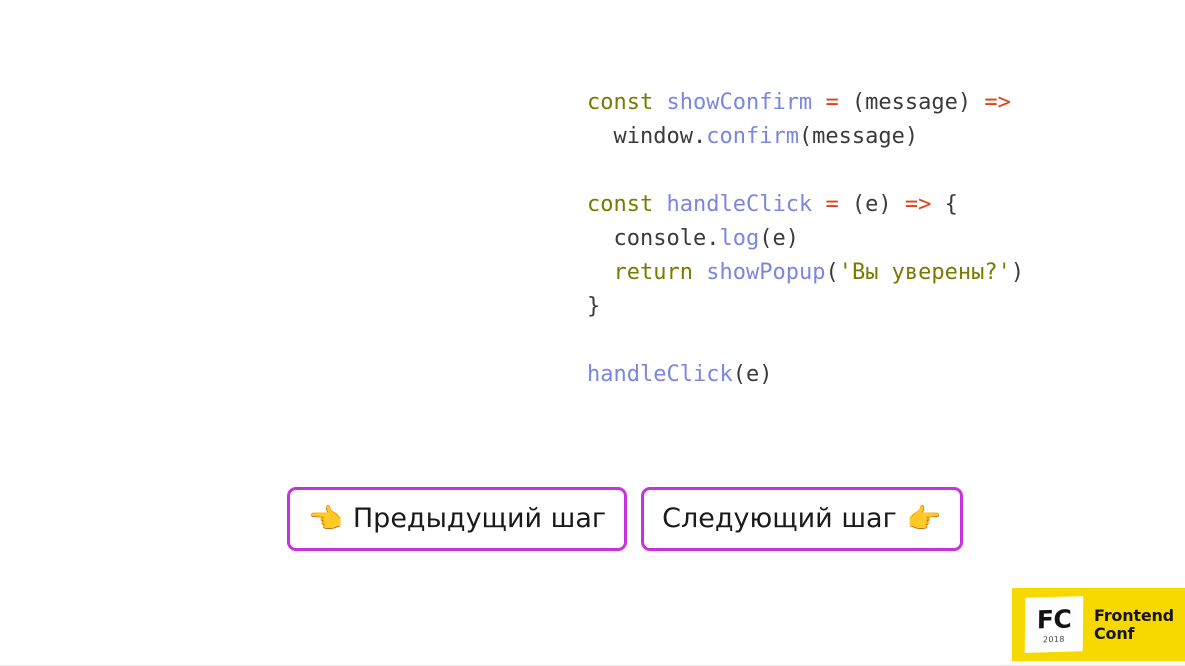  Describe the element at coordinates (924, 518) in the screenshot. I see `pointing-right-hand-icon: 👉` at that location.